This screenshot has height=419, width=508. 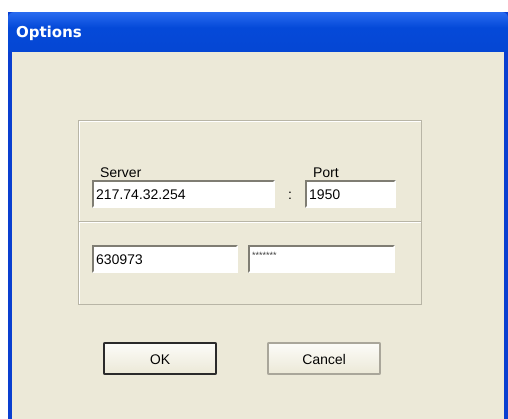 What do you see at coordinates (160, 358) in the screenshot?
I see `ok-button: OK` at bounding box center [160, 358].